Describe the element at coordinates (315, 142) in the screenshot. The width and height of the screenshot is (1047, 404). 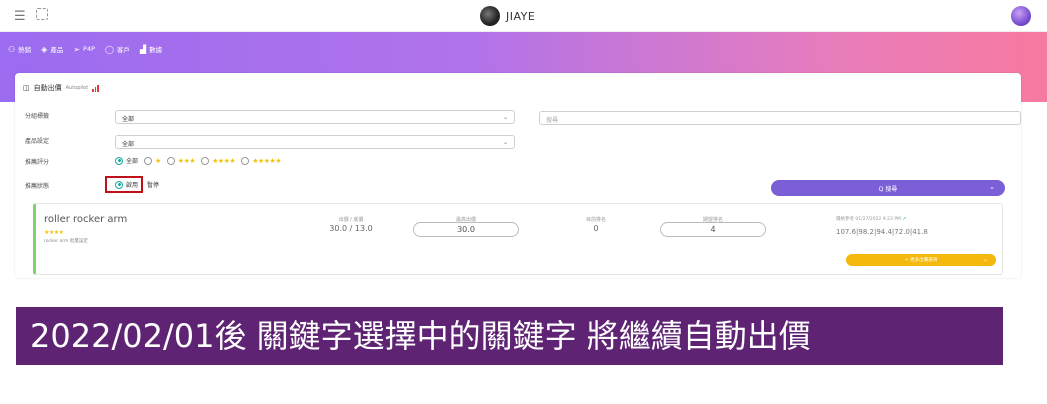
I see `product-select: 全部 ⌄` at that location.